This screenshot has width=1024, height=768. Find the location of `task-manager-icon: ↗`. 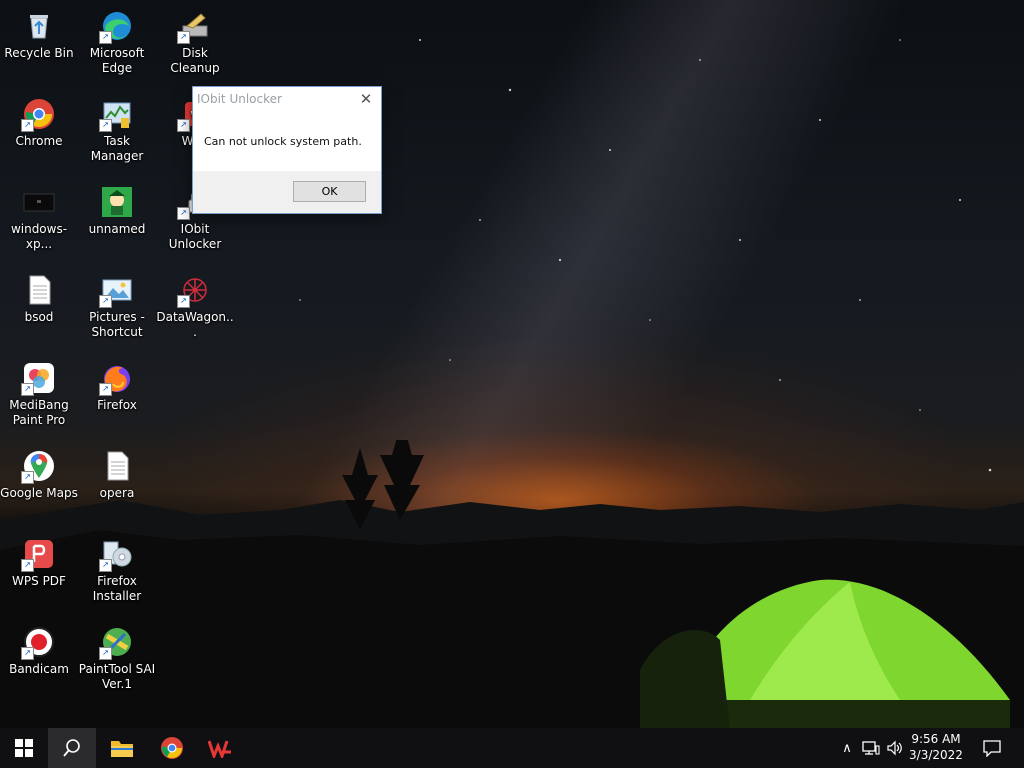

task-manager-icon: ↗ is located at coordinates (116, 115).